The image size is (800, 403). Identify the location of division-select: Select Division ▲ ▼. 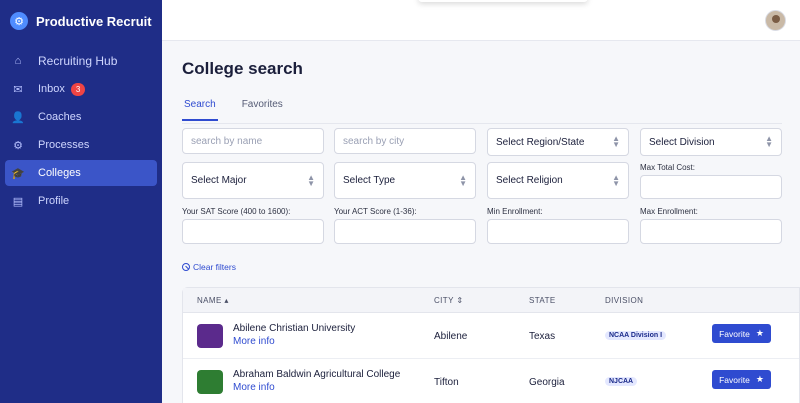
(711, 142).